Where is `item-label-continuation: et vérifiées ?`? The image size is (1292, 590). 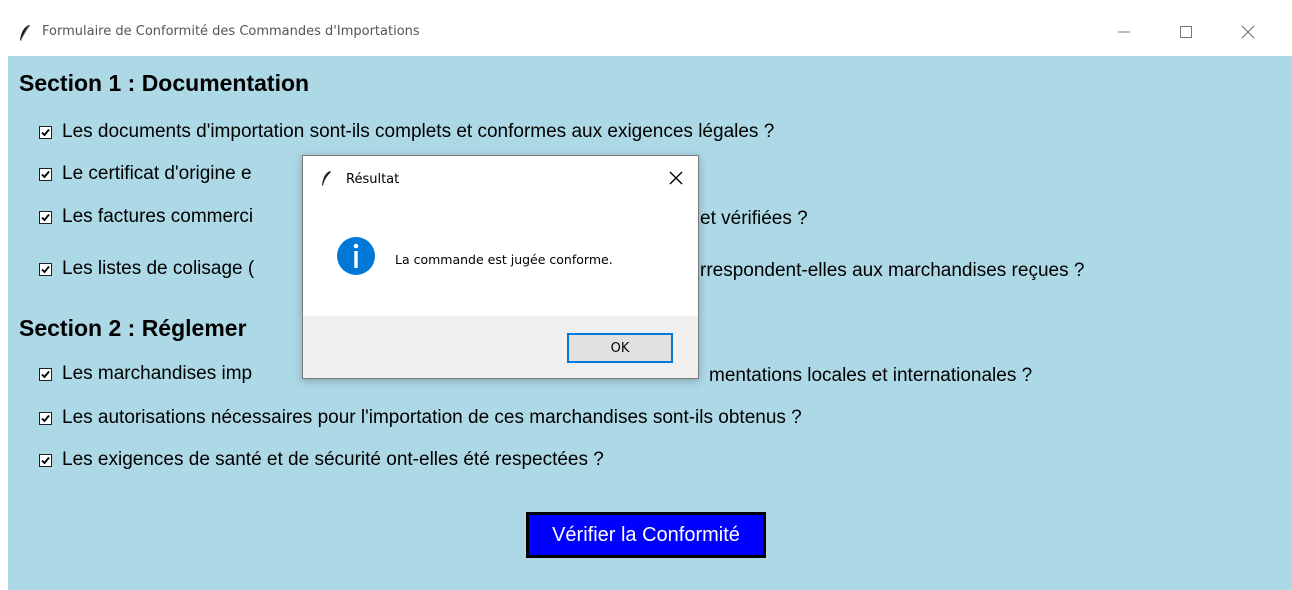
item-label-continuation: et vérifiées ? is located at coordinates (754, 218).